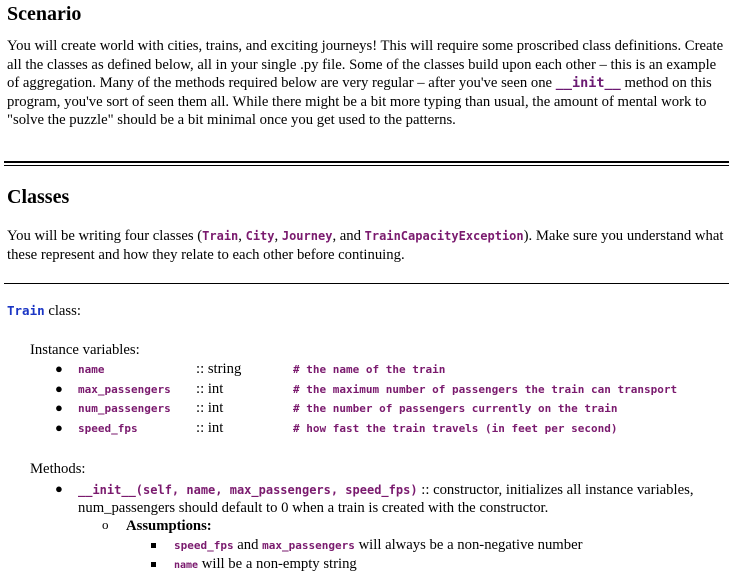 The height and width of the screenshot is (581, 734). I want to click on class-name-traincapacityexception: TrainCapacityException, so click(444, 236).